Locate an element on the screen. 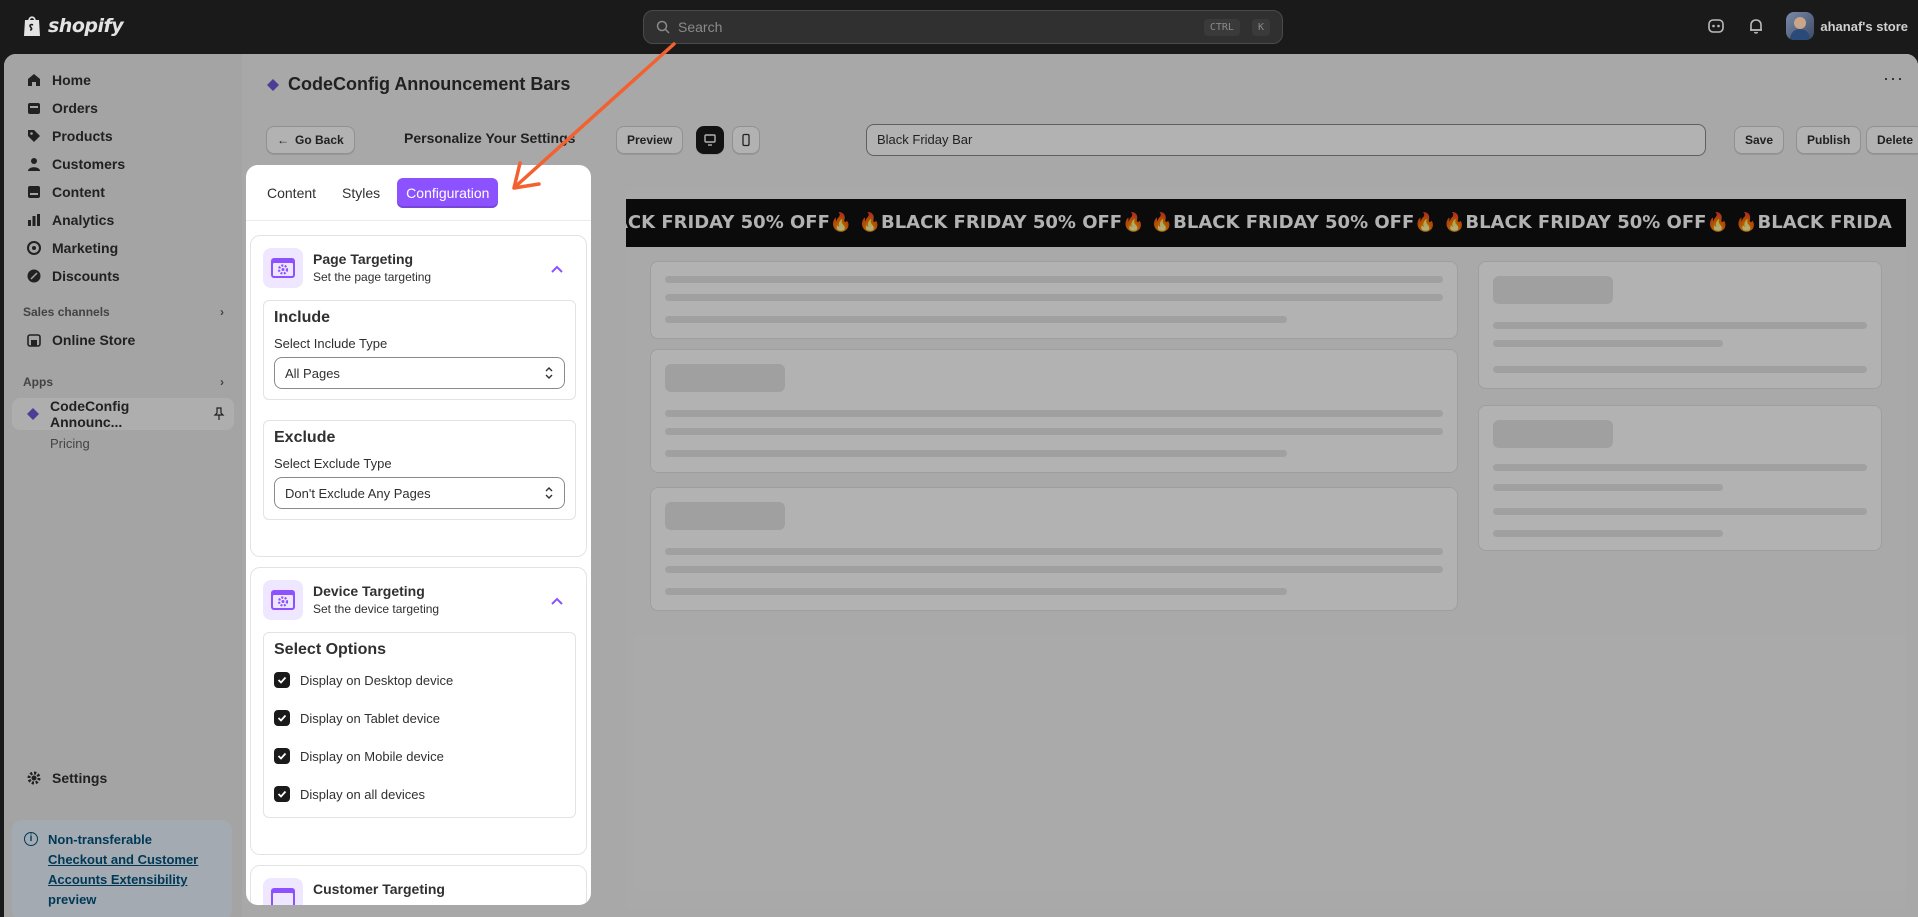  device-targeting-subtitle: Set the device targeting is located at coordinates (376, 609).